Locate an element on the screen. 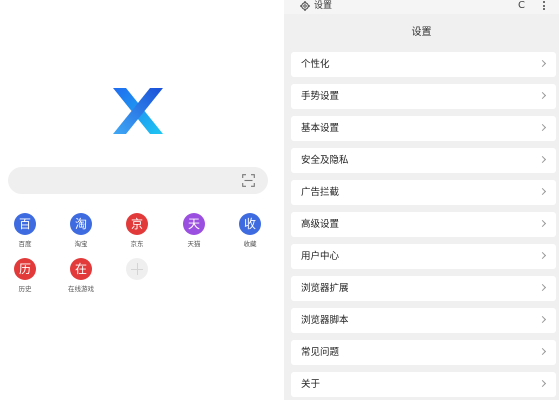  settings-item-about: 关于 is located at coordinates (423, 384).